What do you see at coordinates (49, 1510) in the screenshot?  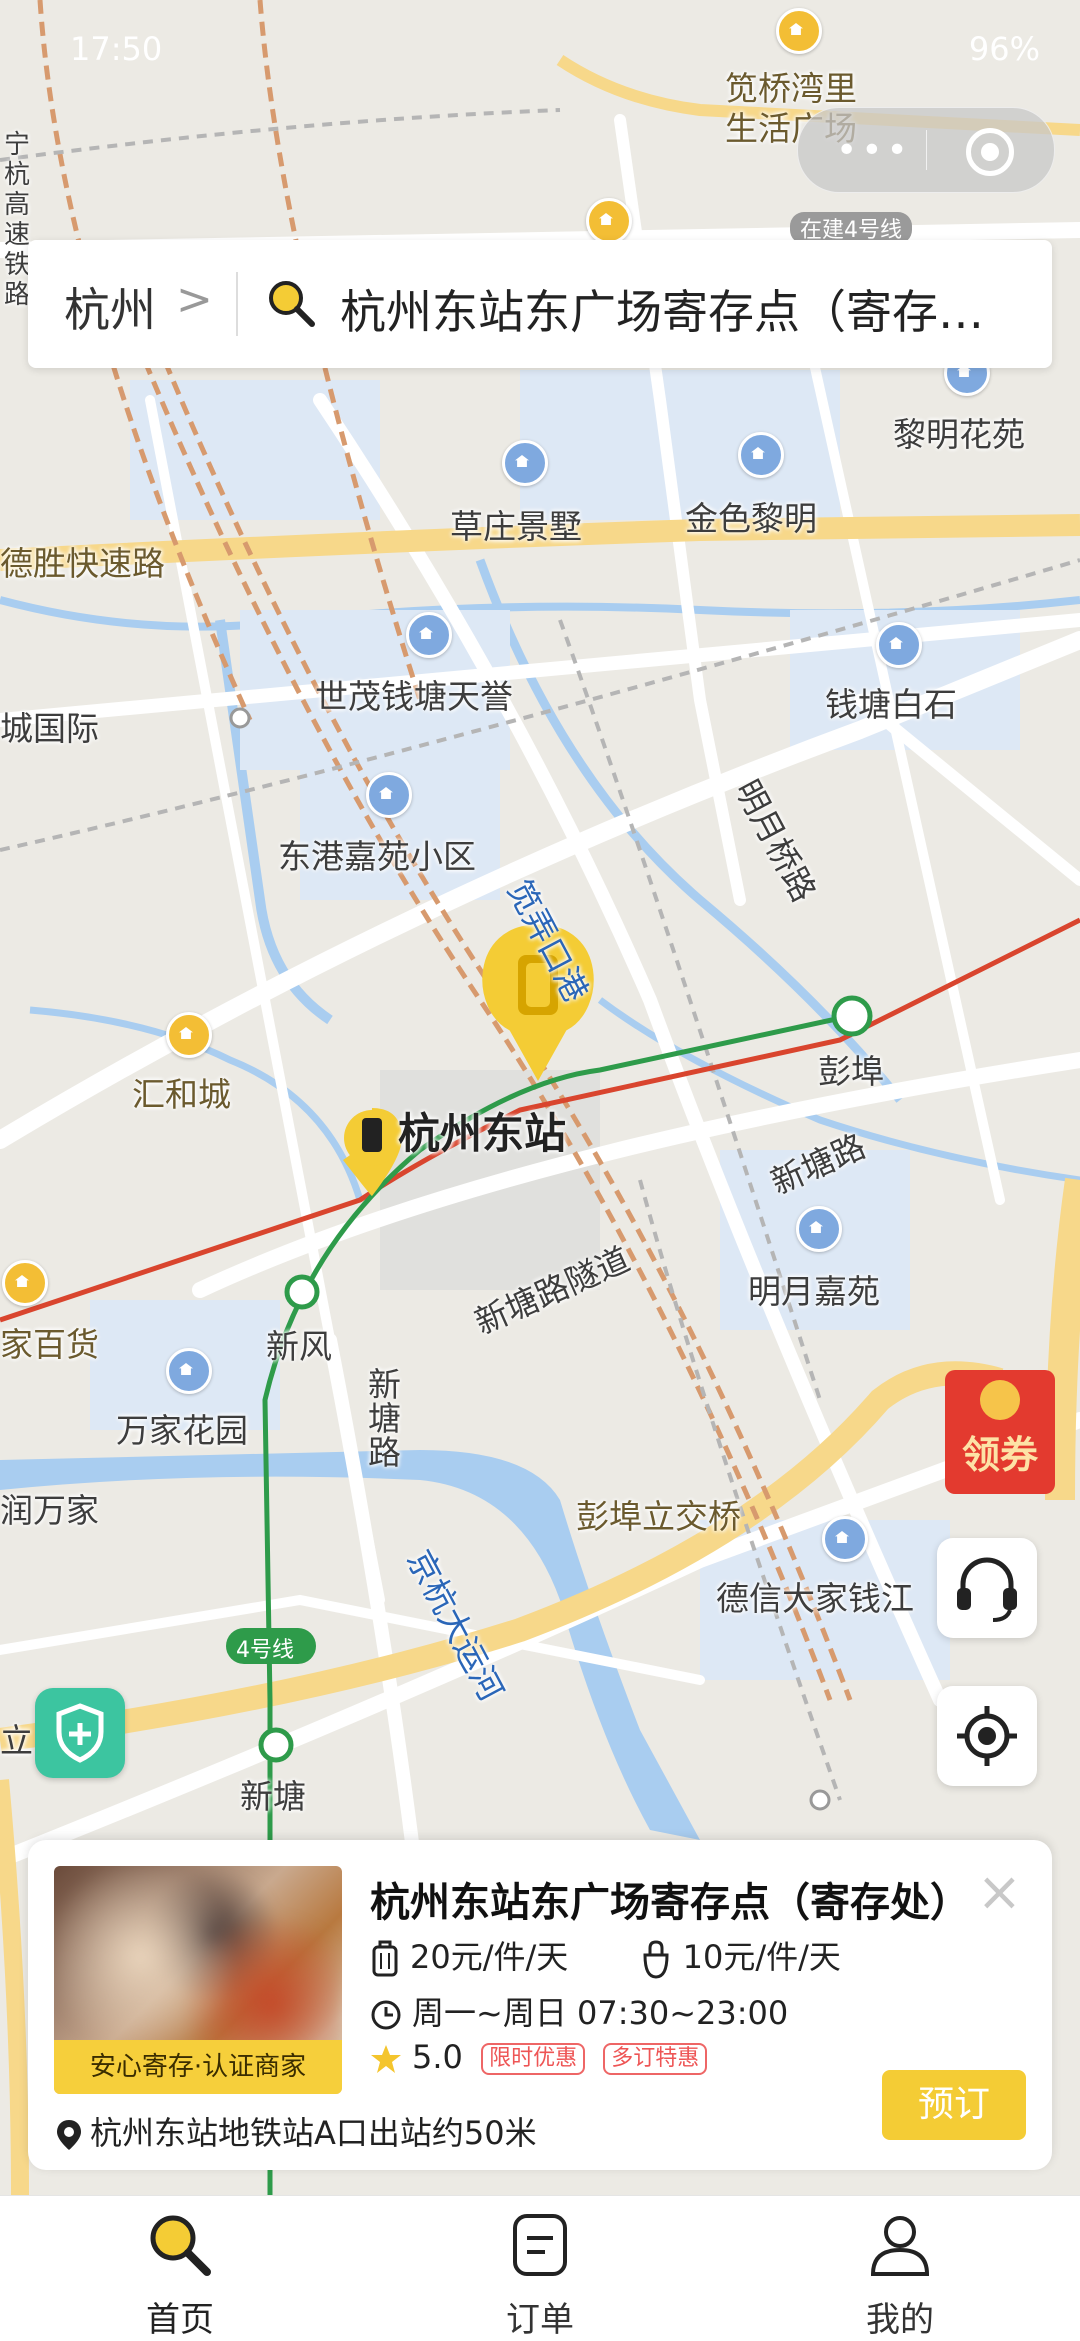 I see `map-label: 润万家` at bounding box center [49, 1510].